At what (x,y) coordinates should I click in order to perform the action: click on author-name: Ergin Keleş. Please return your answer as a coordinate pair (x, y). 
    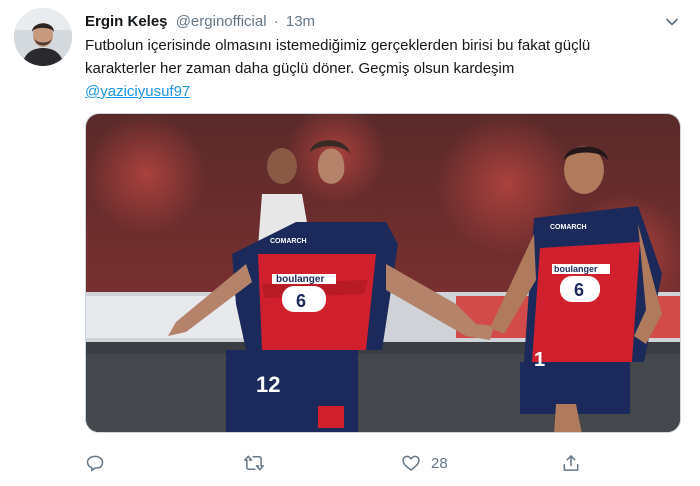
    Looking at the image, I should click on (126, 21).